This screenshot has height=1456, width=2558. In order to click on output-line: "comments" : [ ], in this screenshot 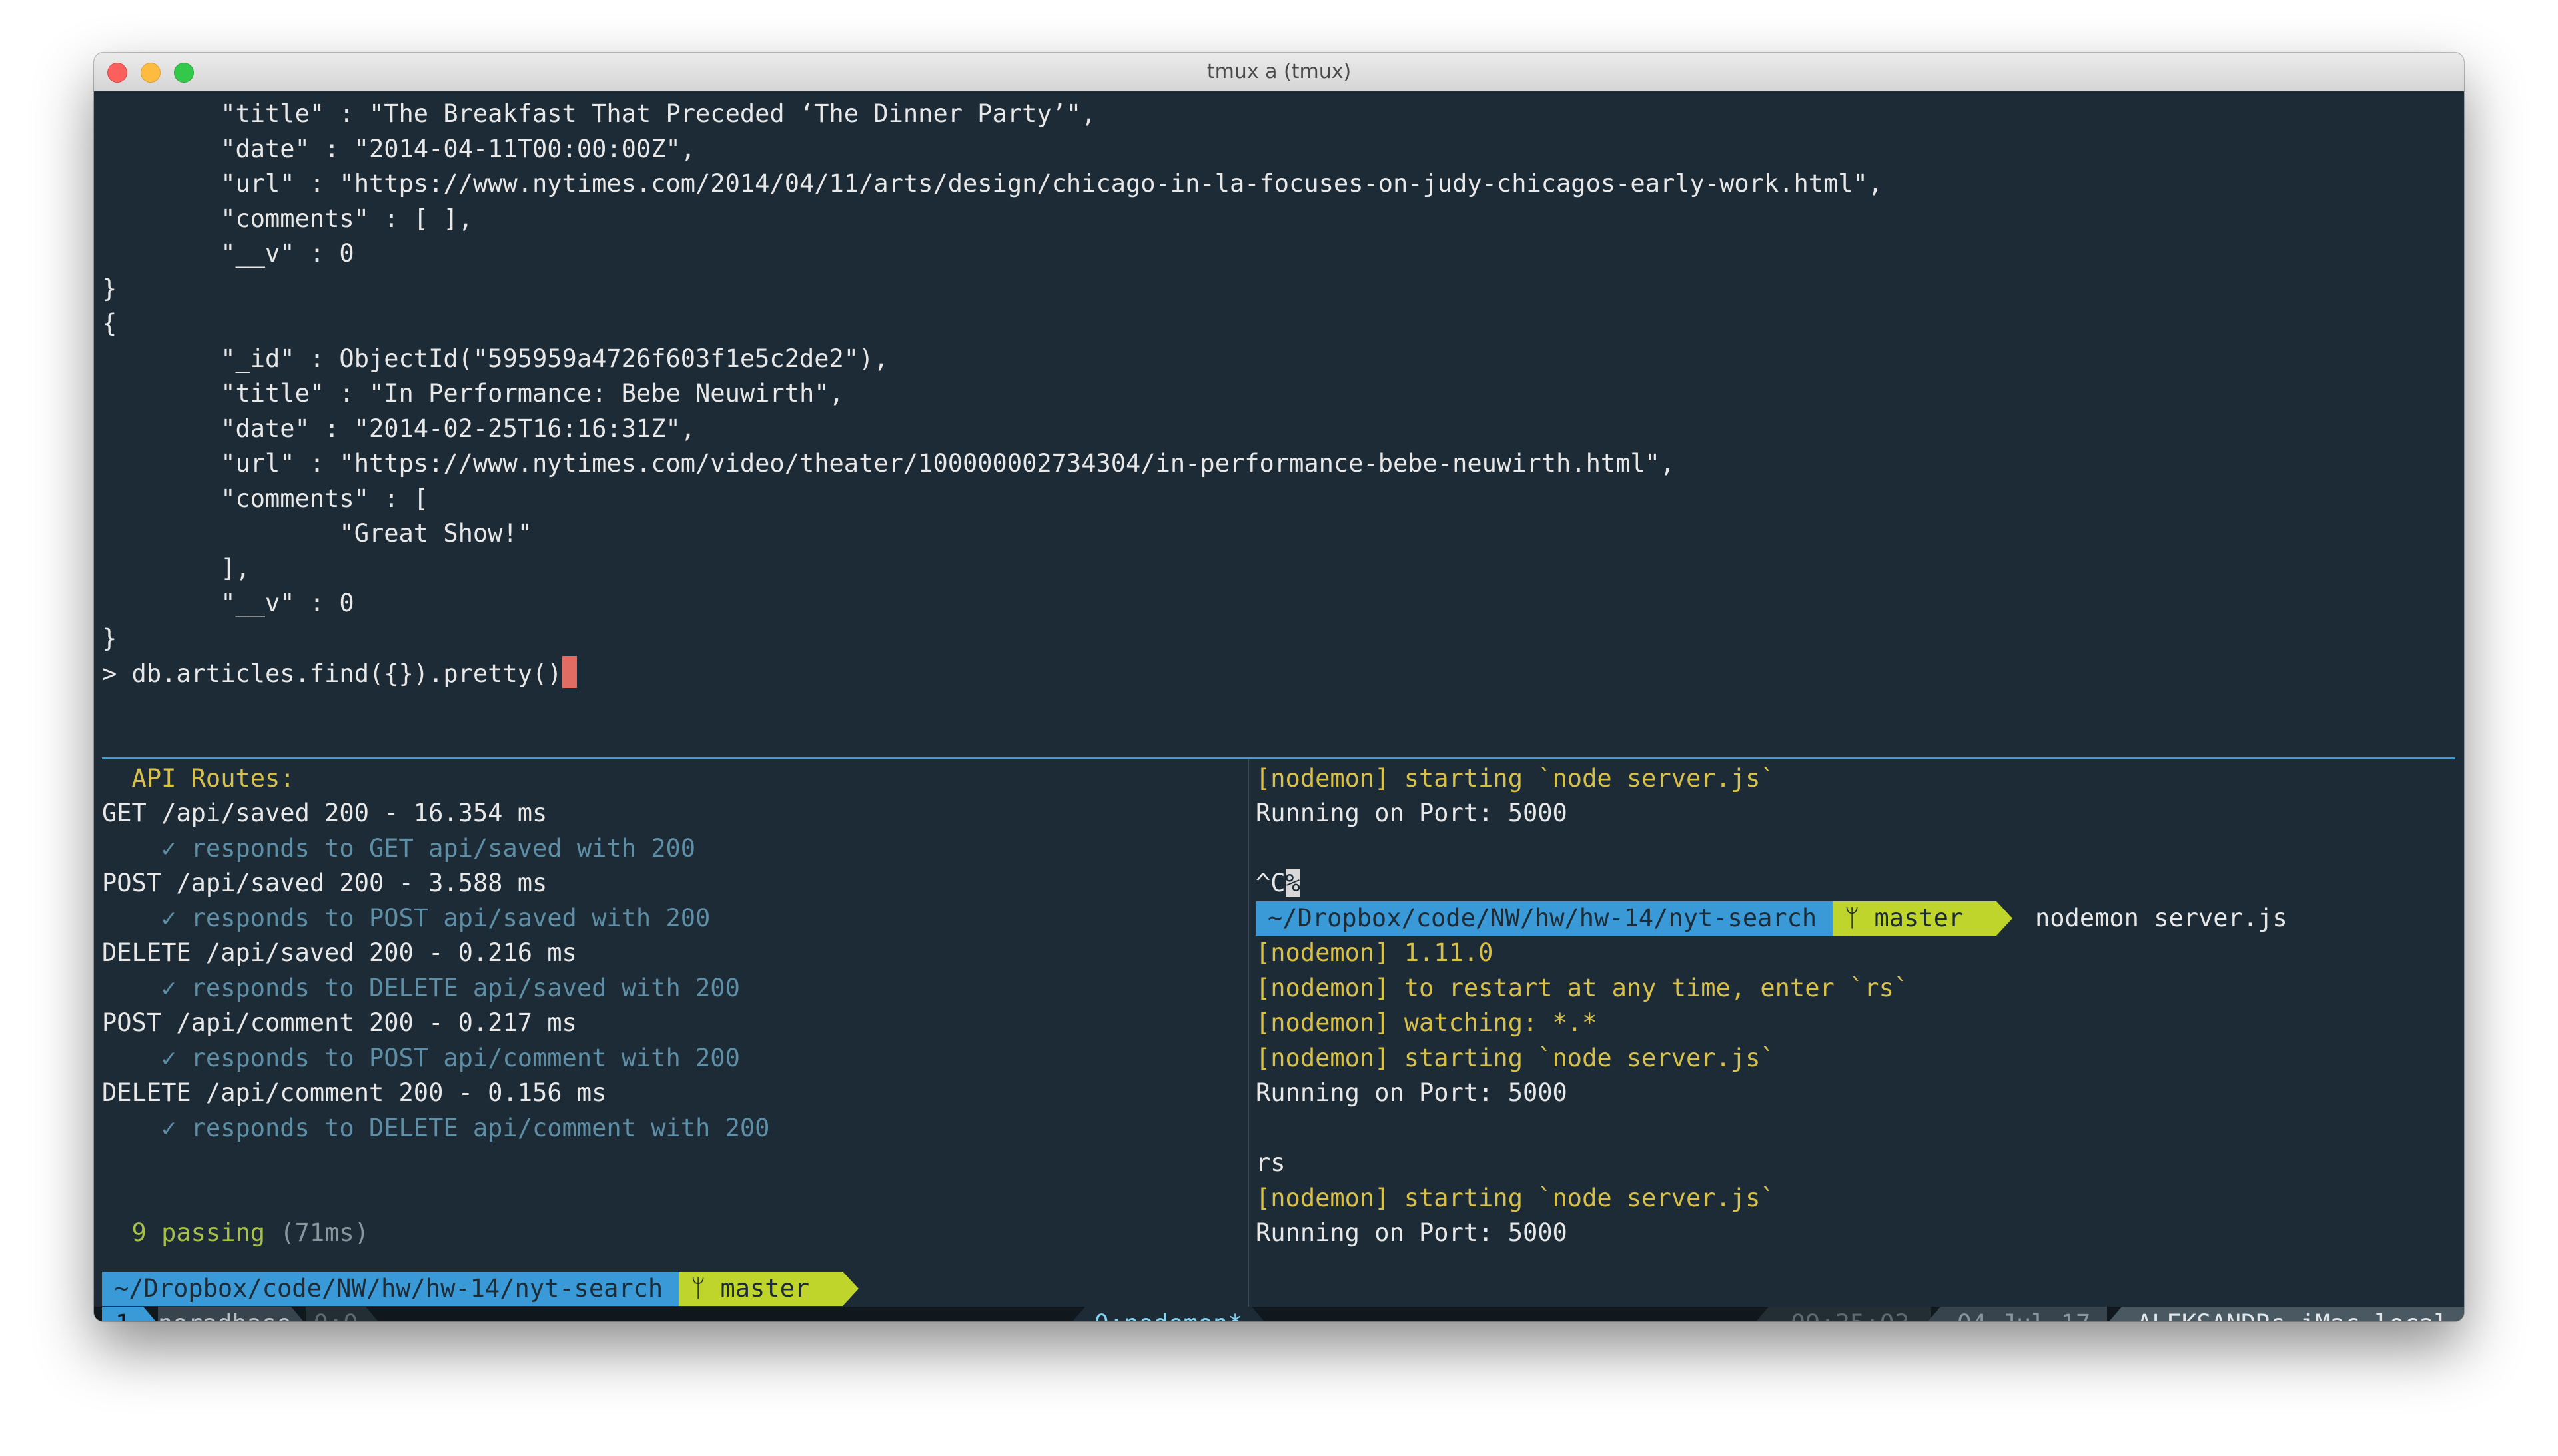, I will do `click(287, 218)`.